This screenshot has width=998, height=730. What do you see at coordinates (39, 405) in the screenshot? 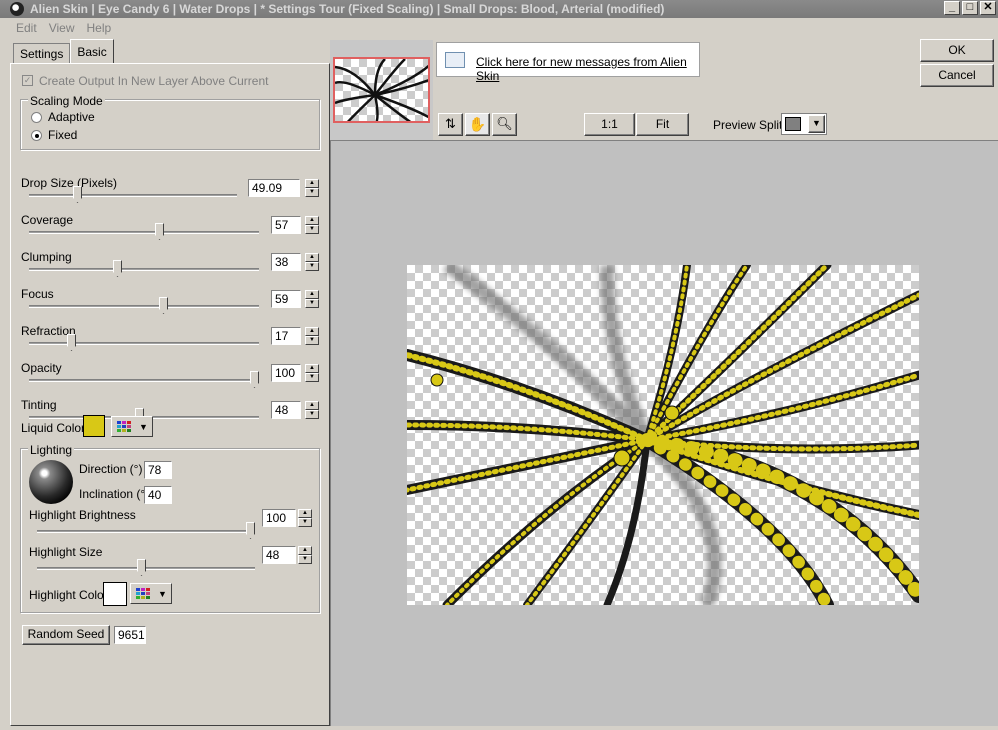
I see `tinting-label: Tinting` at bounding box center [39, 405].